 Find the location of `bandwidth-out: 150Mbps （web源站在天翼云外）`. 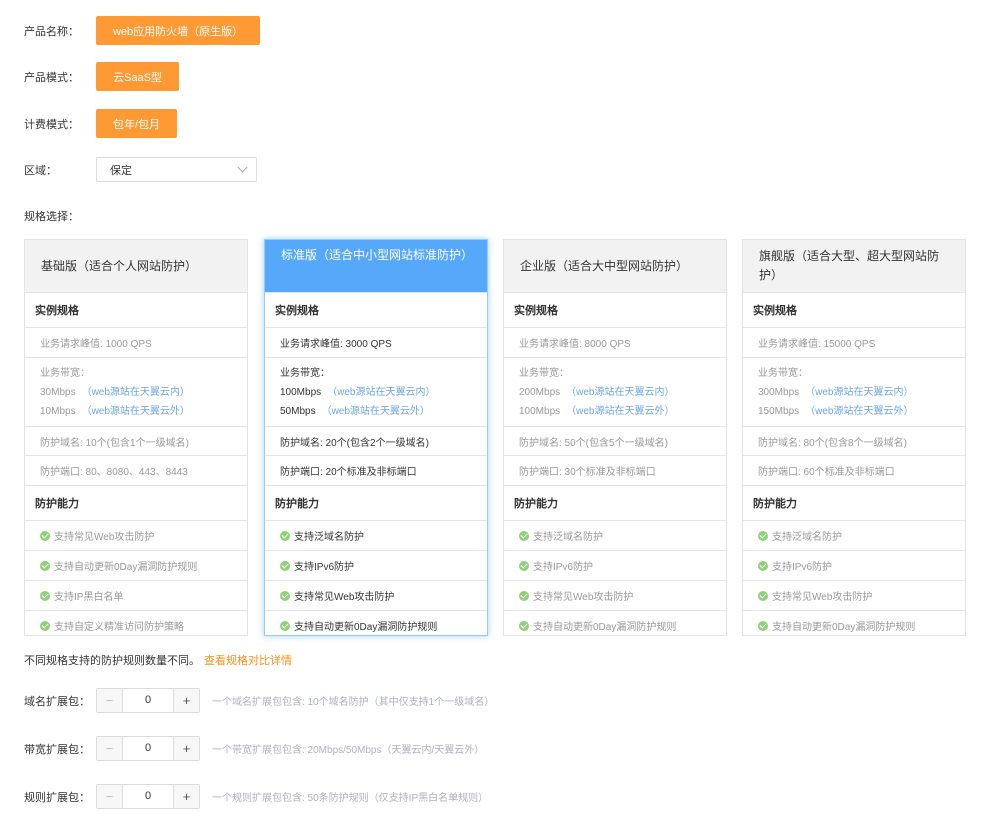

bandwidth-out: 150Mbps （web源站在天翼云外） is located at coordinates (836, 411).